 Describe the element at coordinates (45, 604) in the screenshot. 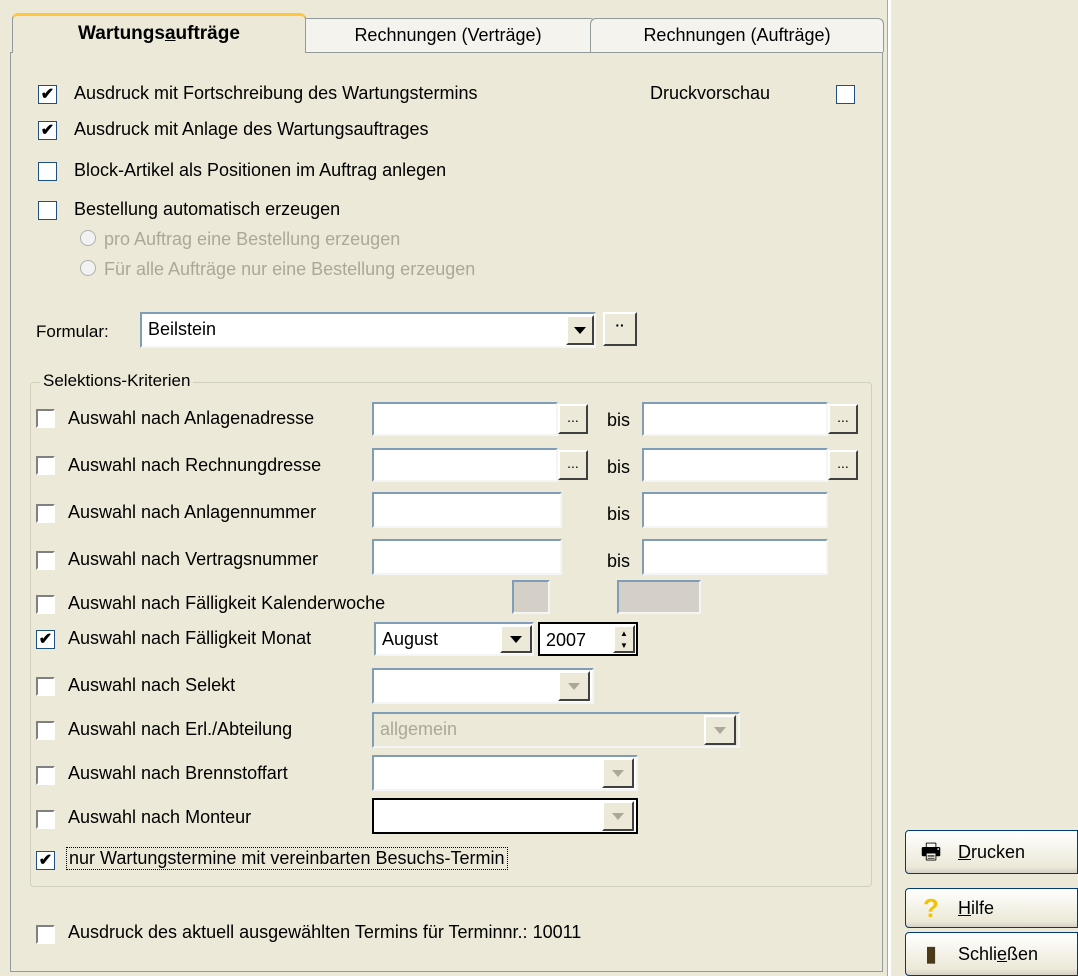

I see `kalenderwoche-checkbox` at that location.